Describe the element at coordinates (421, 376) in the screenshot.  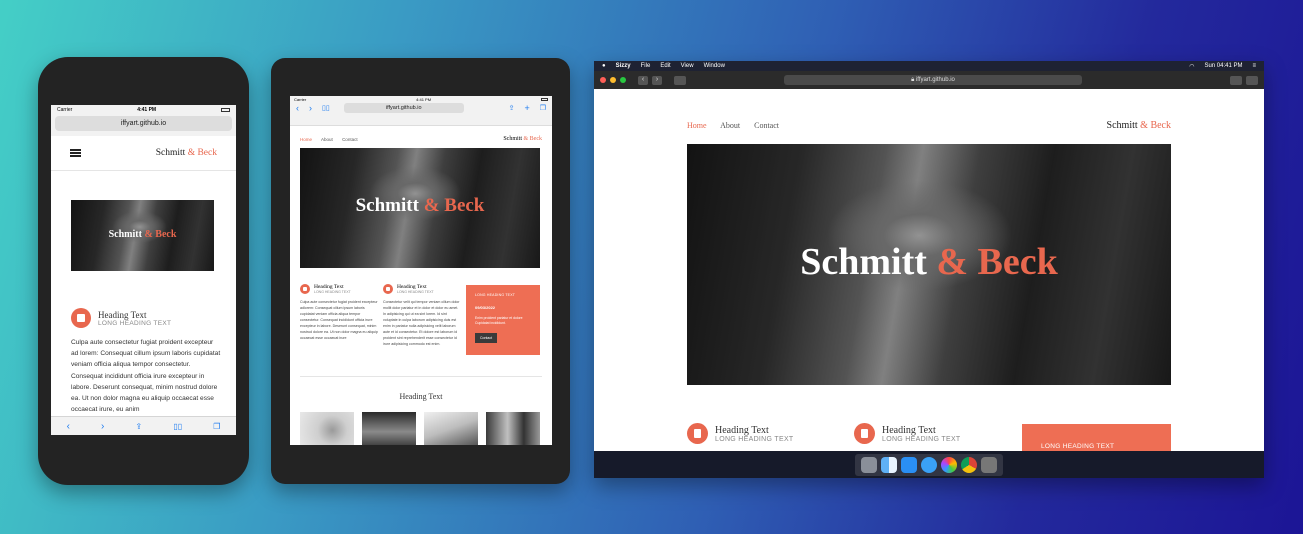
I see `divider` at that location.